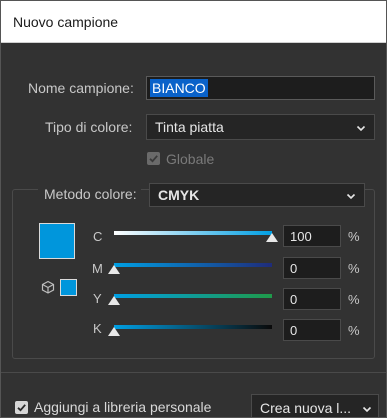 The height and width of the screenshot is (418, 388). I want to click on yellow-percent: %, so click(354, 299).